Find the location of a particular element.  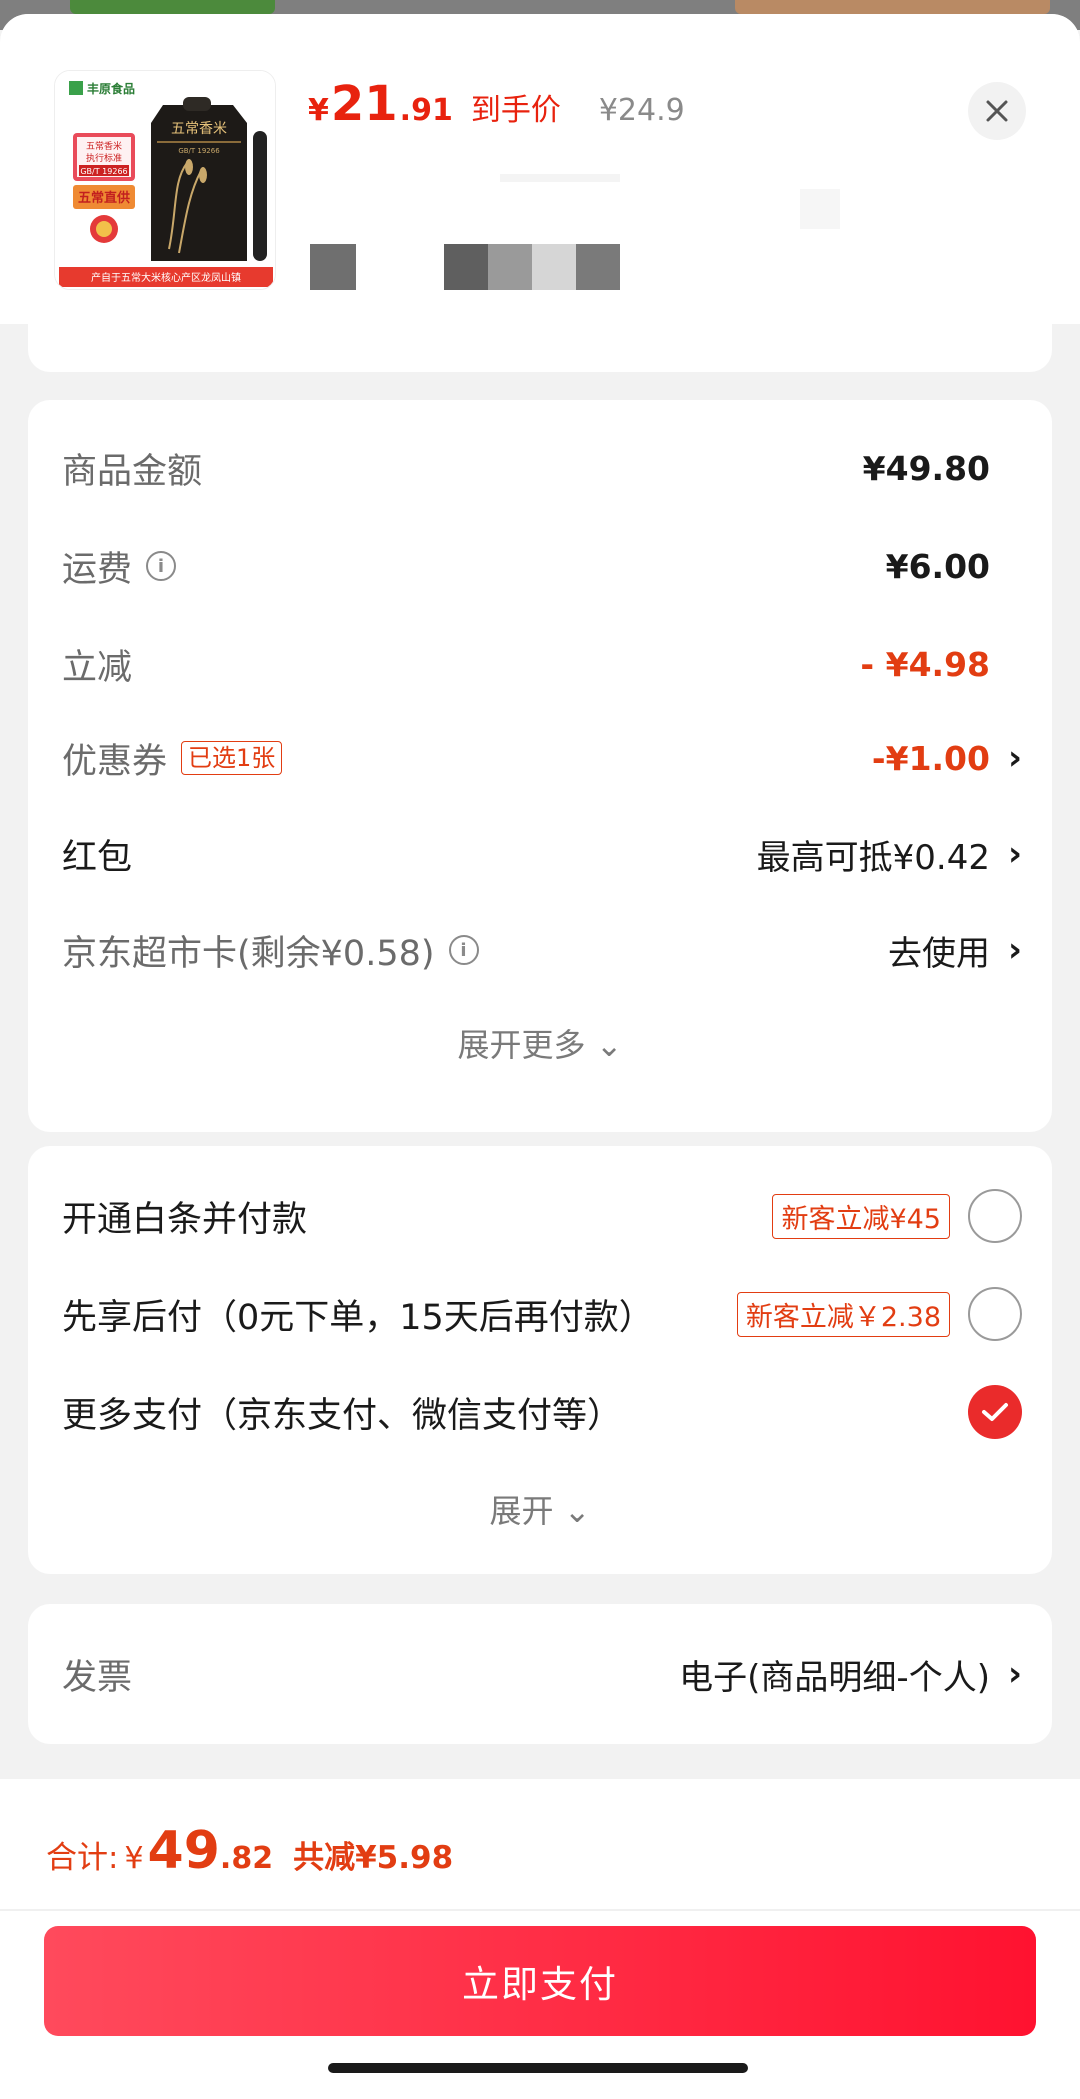

background-banner-right is located at coordinates (892, 7).